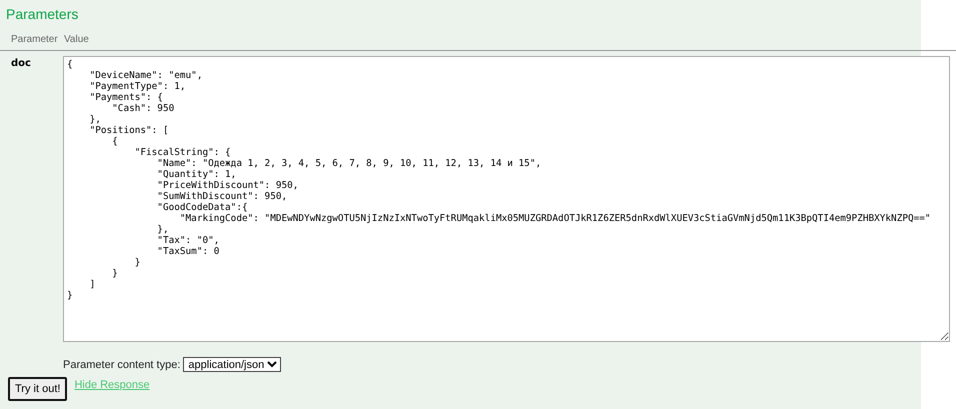  Describe the element at coordinates (35, 40) in the screenshot. I see `column-header: Parameter` at that location.